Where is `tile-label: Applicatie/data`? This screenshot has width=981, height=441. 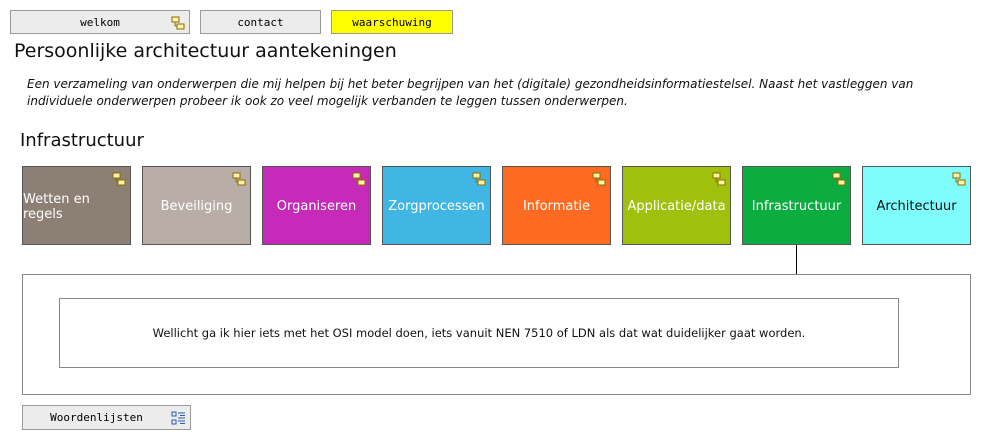
tile-label: Applicatie/data is located at coordinates (676, 206).